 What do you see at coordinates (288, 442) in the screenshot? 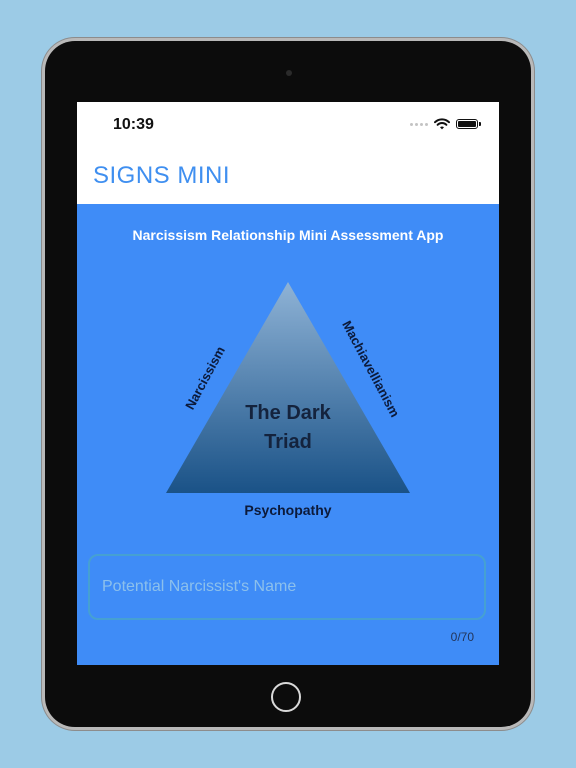
I see `triad-center-line-2: Triad` at bounding box center [288, 442].